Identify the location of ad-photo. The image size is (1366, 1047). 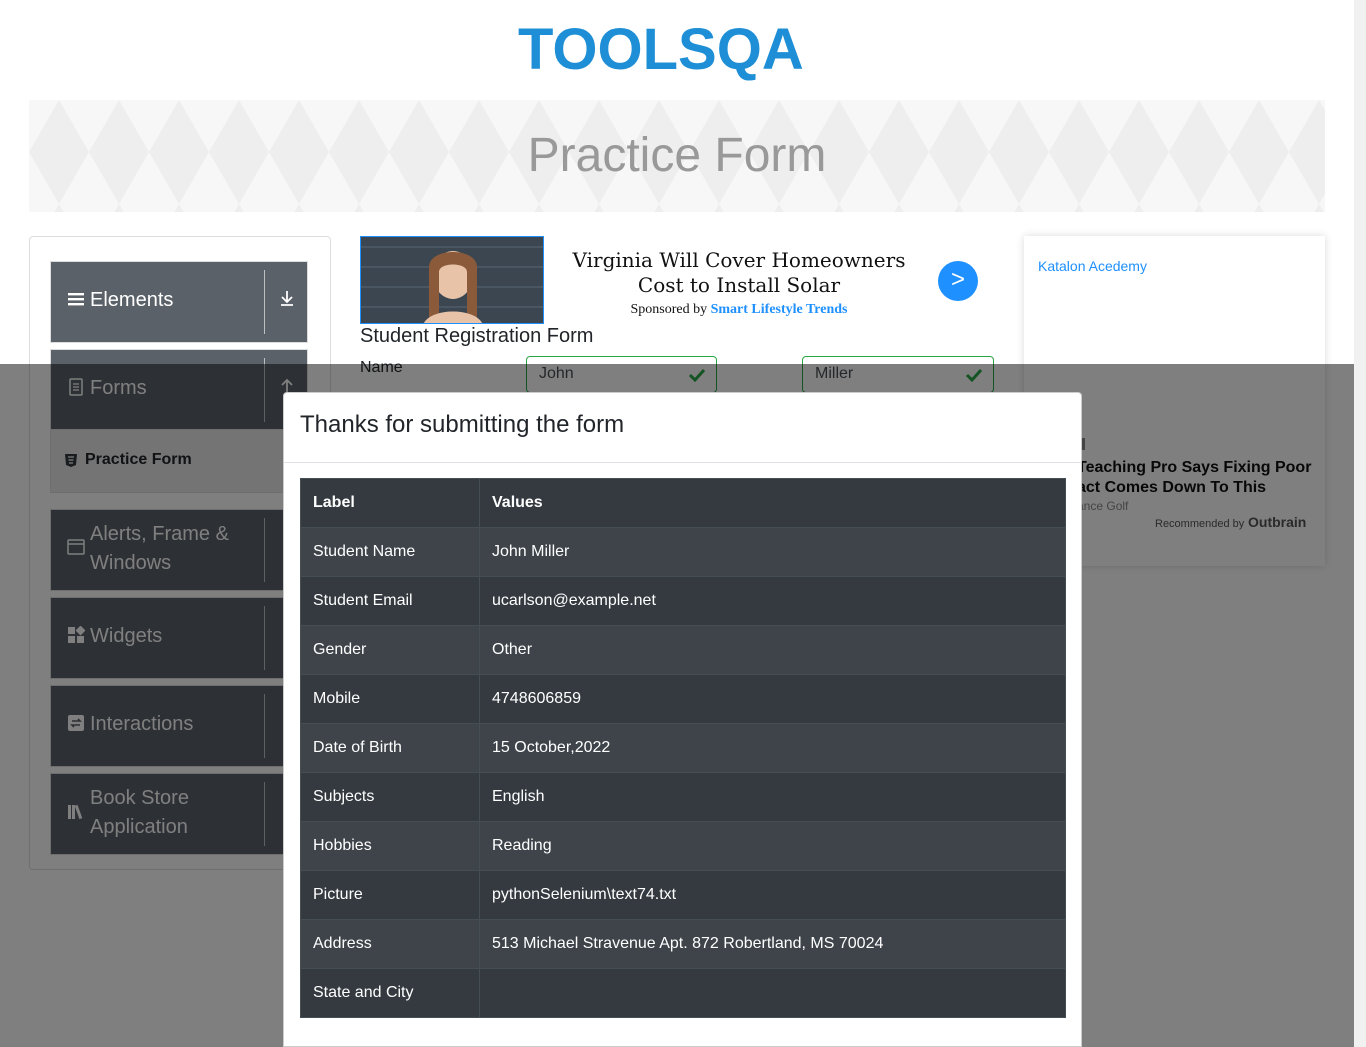
(452, 280).